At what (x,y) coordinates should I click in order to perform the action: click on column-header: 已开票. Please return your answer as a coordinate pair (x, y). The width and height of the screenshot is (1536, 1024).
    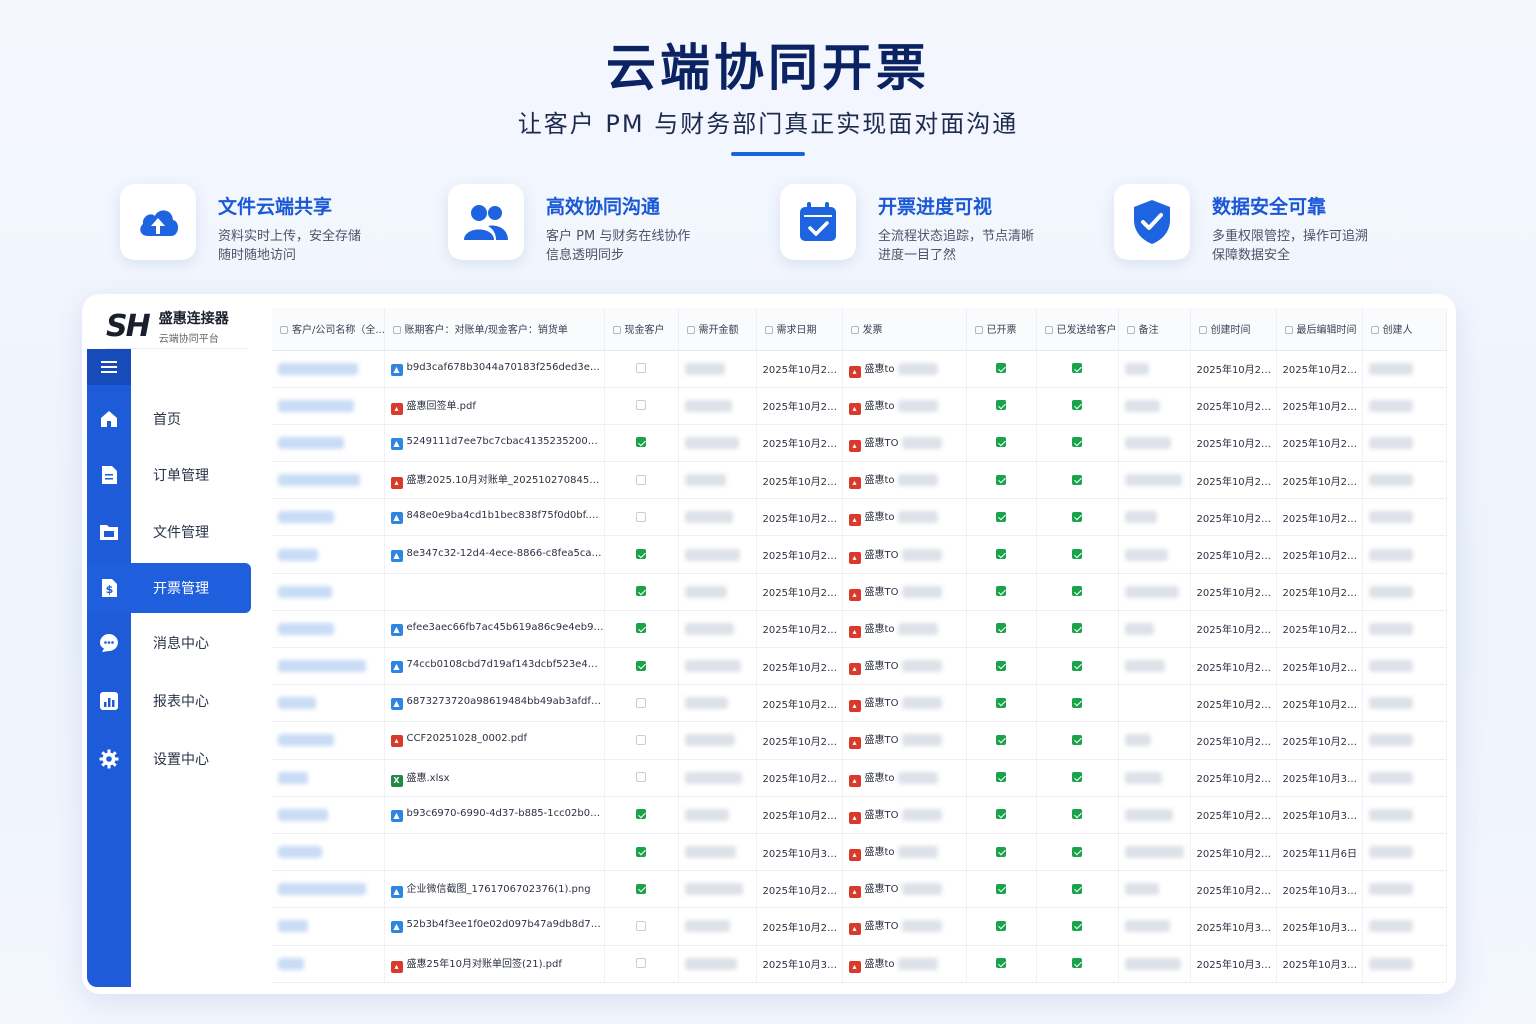
    Looking at the image, I should click on (1001, 329).